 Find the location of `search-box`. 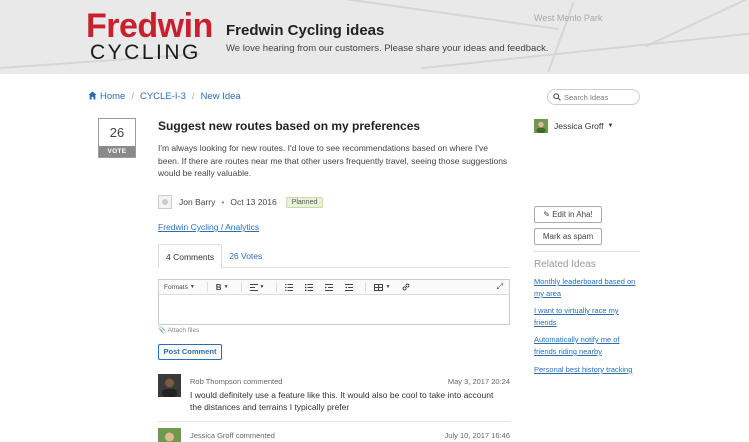

search-box is located at coordinates (593, 97).